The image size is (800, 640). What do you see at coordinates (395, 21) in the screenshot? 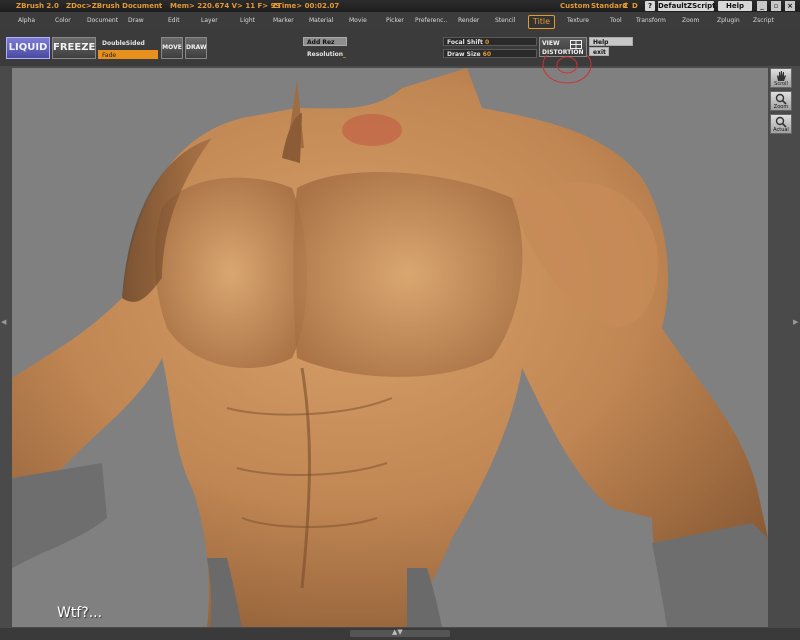
I see `menu-picker: Picker` at bounding box center [395, 21].